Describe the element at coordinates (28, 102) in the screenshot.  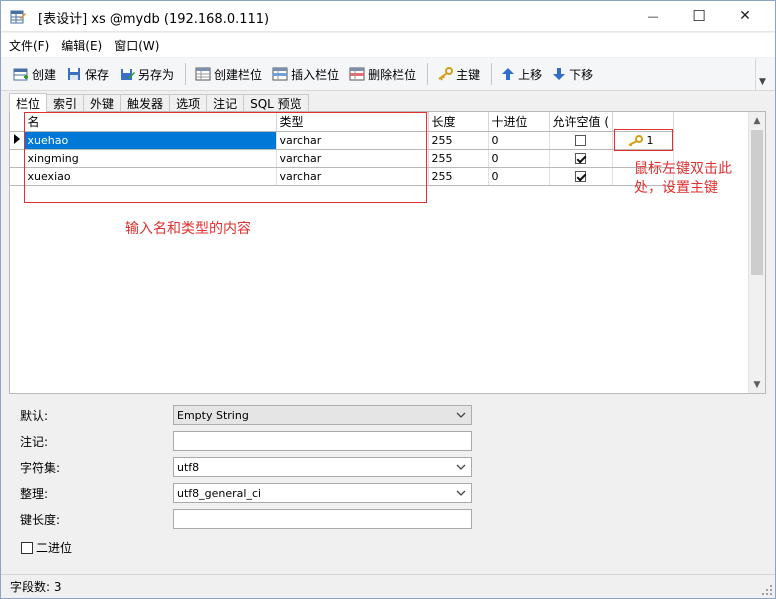
I see `tab-fields: 栏位` at that location.